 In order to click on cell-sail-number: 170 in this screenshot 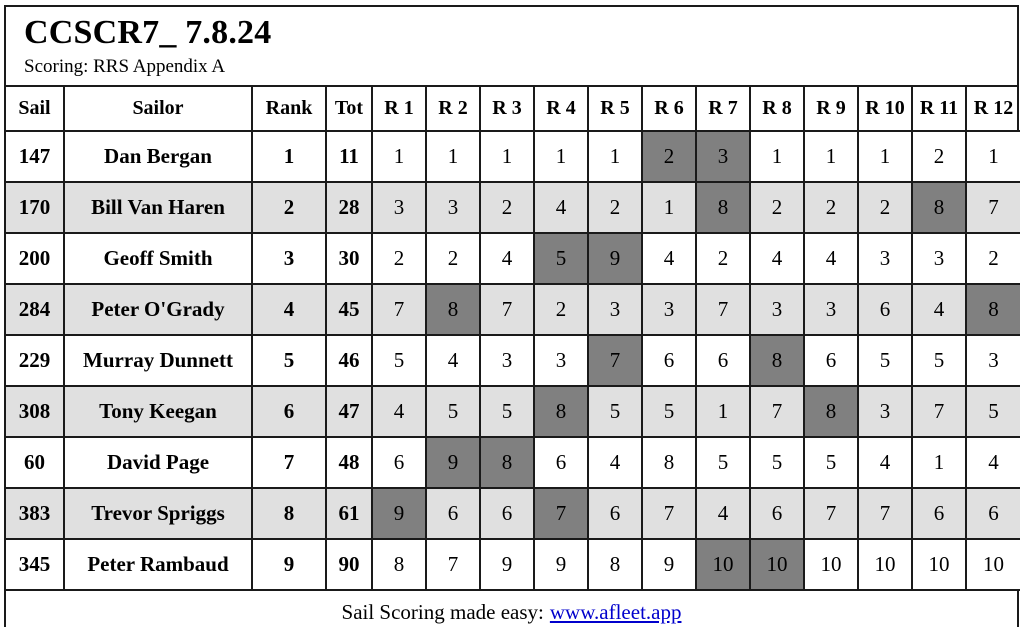, I will do `click(35, 207)`.